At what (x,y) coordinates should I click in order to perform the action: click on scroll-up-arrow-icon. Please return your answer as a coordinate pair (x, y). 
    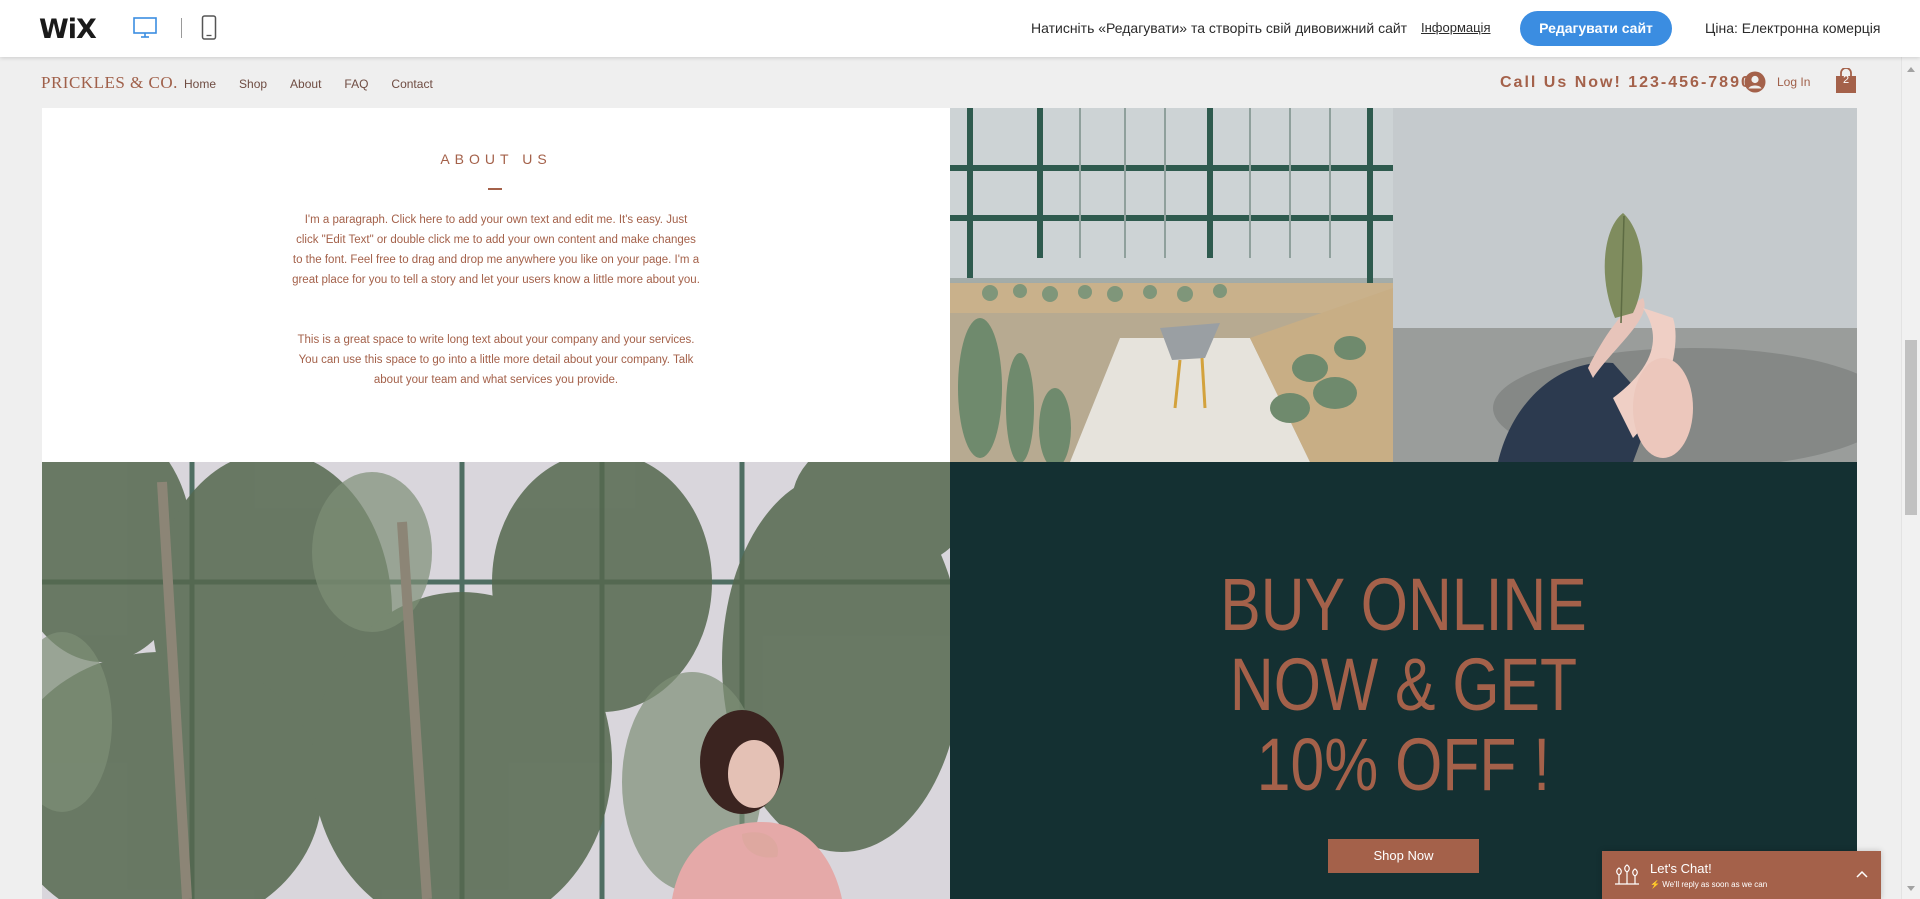
    Looking at the image, I should click on (1911, 69).